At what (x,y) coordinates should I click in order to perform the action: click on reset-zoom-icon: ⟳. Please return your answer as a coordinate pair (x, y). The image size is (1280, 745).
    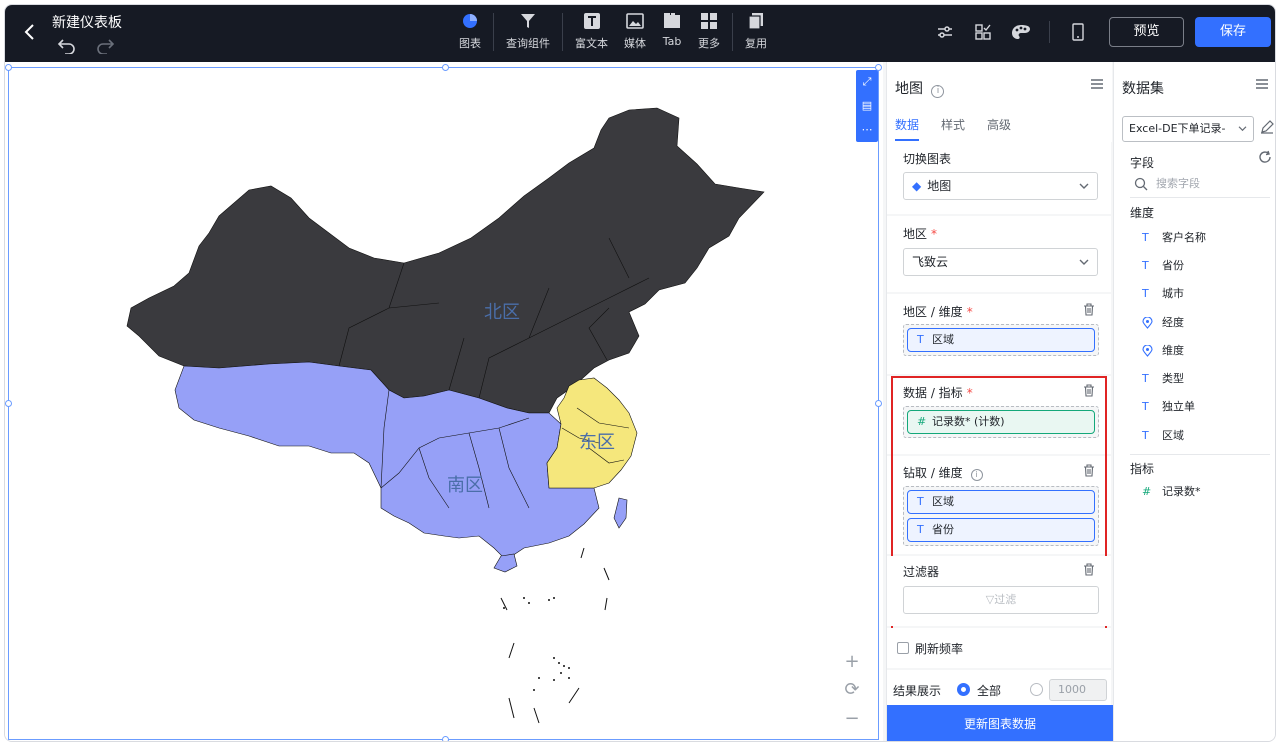
    Looking at the image, I should click on (851, 689).